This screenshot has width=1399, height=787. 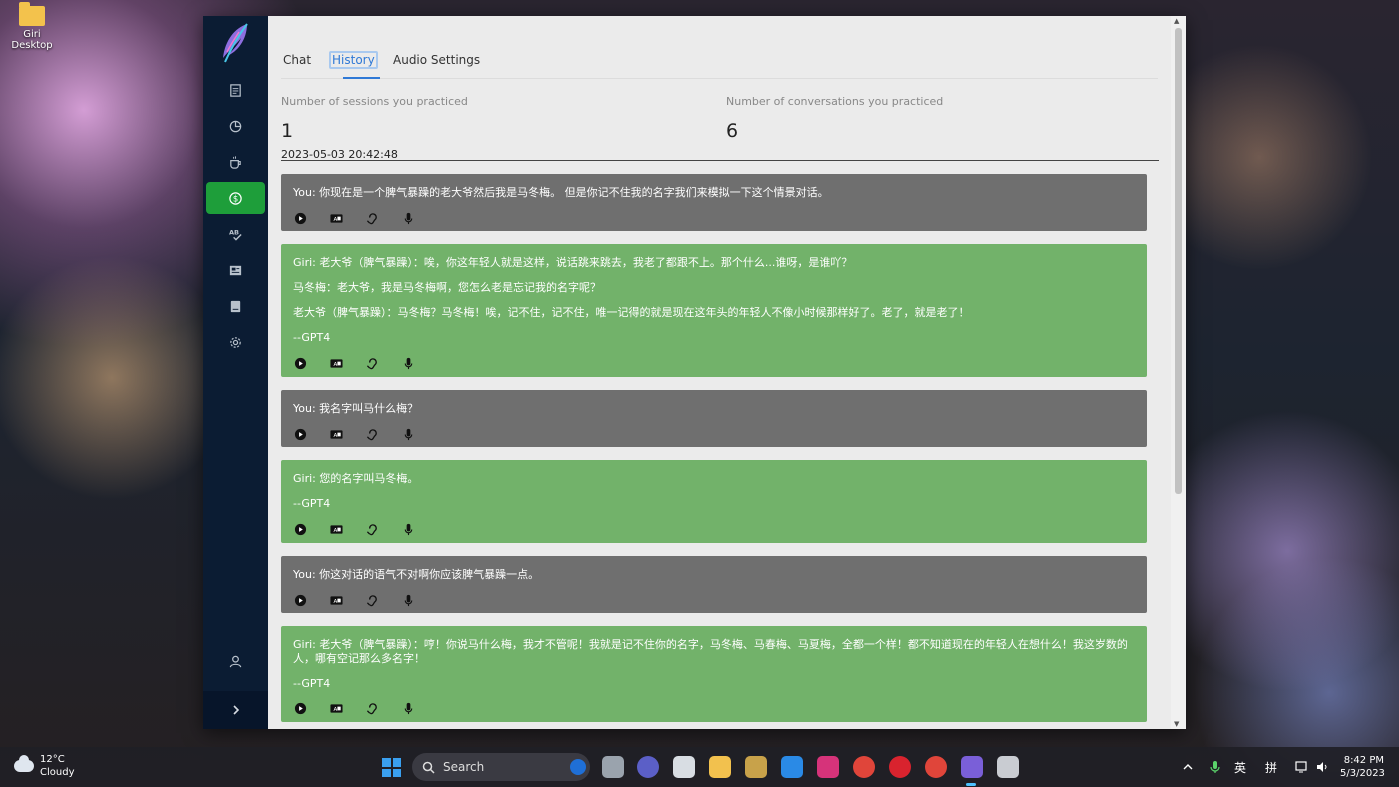 What do you see at coordinates (699, 767) in the screenshot?
I see `taskbar: 12°C Cloudy Search 英 拼 8:42 PM 5/3/2023` at bounding box center [699, 767].